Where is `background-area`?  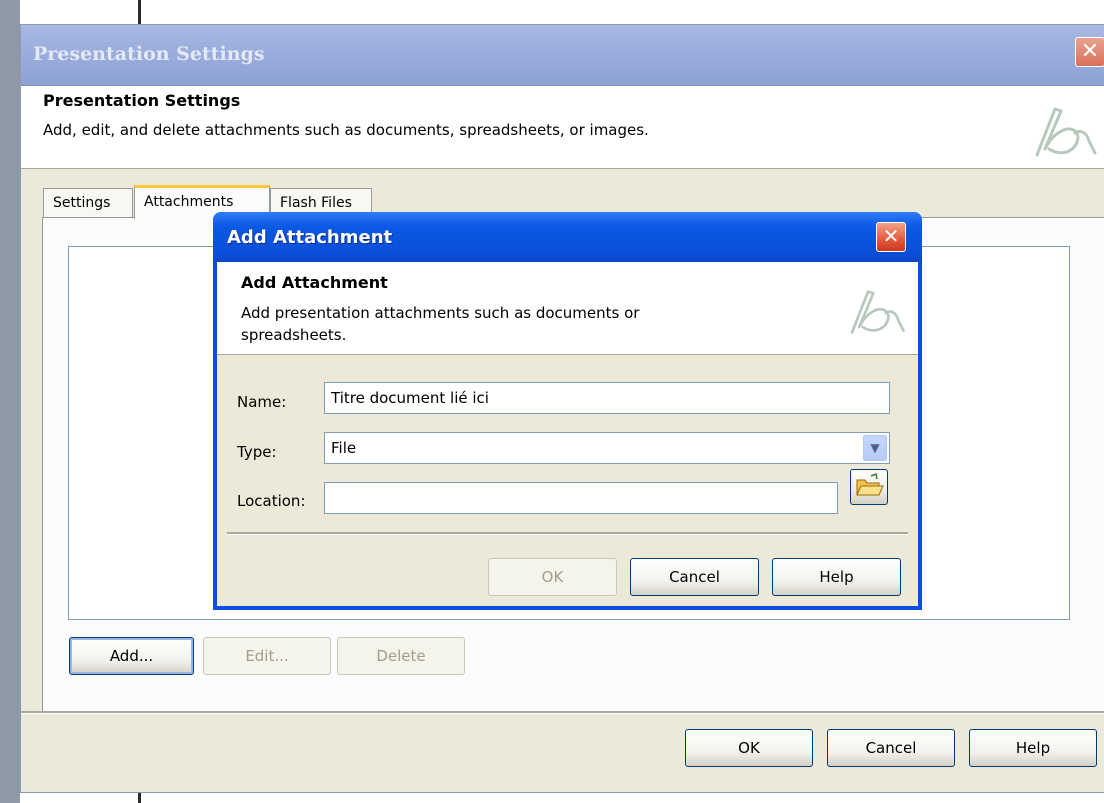
background-area is located at coordinates (562, 11).